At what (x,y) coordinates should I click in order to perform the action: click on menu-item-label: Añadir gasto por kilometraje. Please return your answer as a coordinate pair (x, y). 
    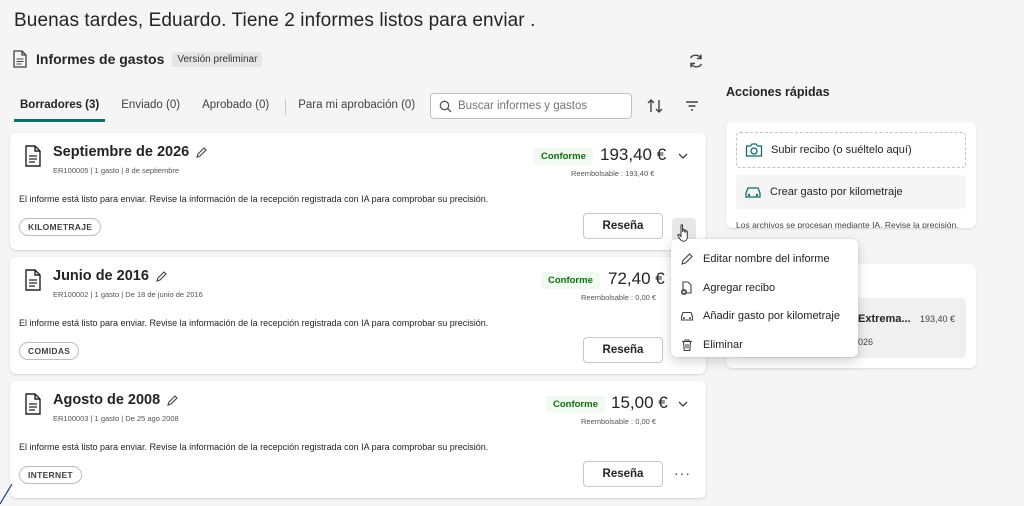
    Looking at the image, I should click on (771, 316).